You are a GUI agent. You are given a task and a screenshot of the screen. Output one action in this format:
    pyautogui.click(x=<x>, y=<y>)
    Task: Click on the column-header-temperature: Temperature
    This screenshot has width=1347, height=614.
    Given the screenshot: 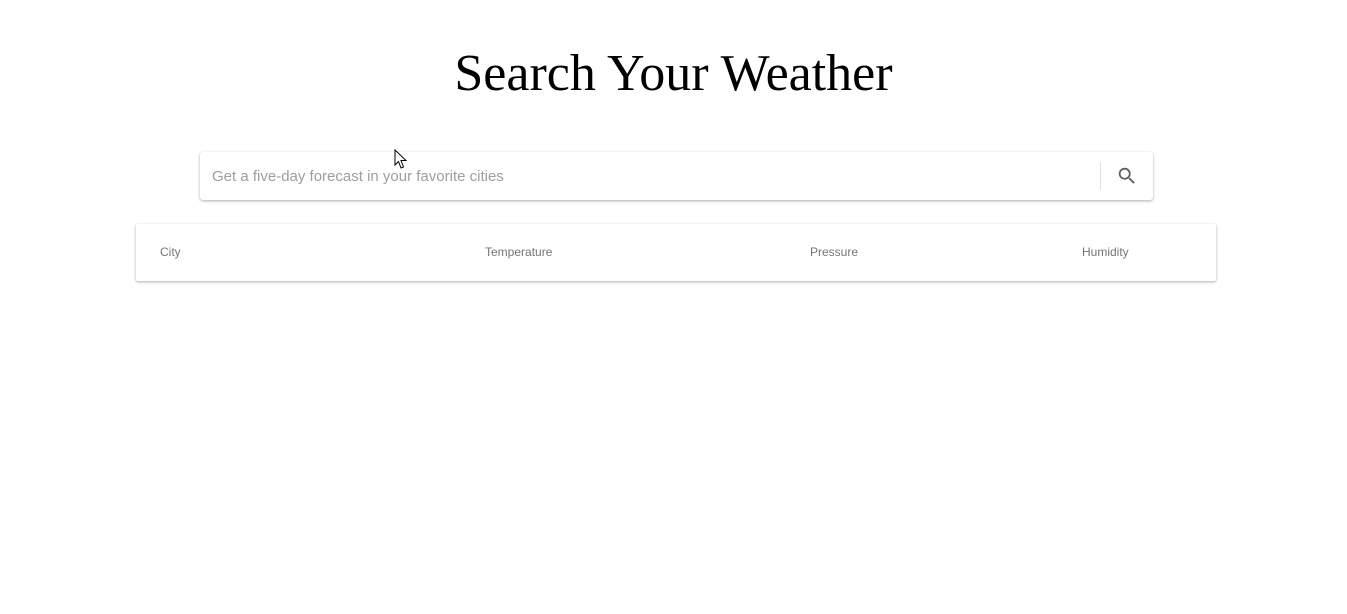 What is the action you would take?
    pyautogui.click(x=518, y=252)
    